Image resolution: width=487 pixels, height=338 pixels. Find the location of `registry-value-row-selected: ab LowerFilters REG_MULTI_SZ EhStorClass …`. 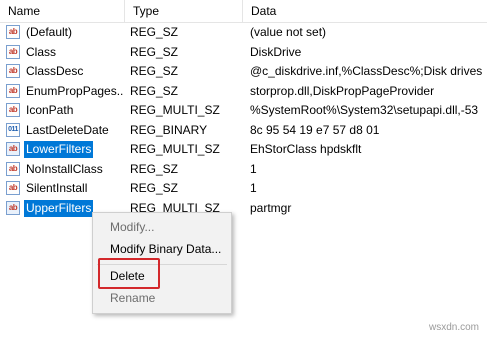

registry-value-row-selected: ab LowerFilters REG_MULTI_SZ EhStorClass … is located at coordinates (243, 150).